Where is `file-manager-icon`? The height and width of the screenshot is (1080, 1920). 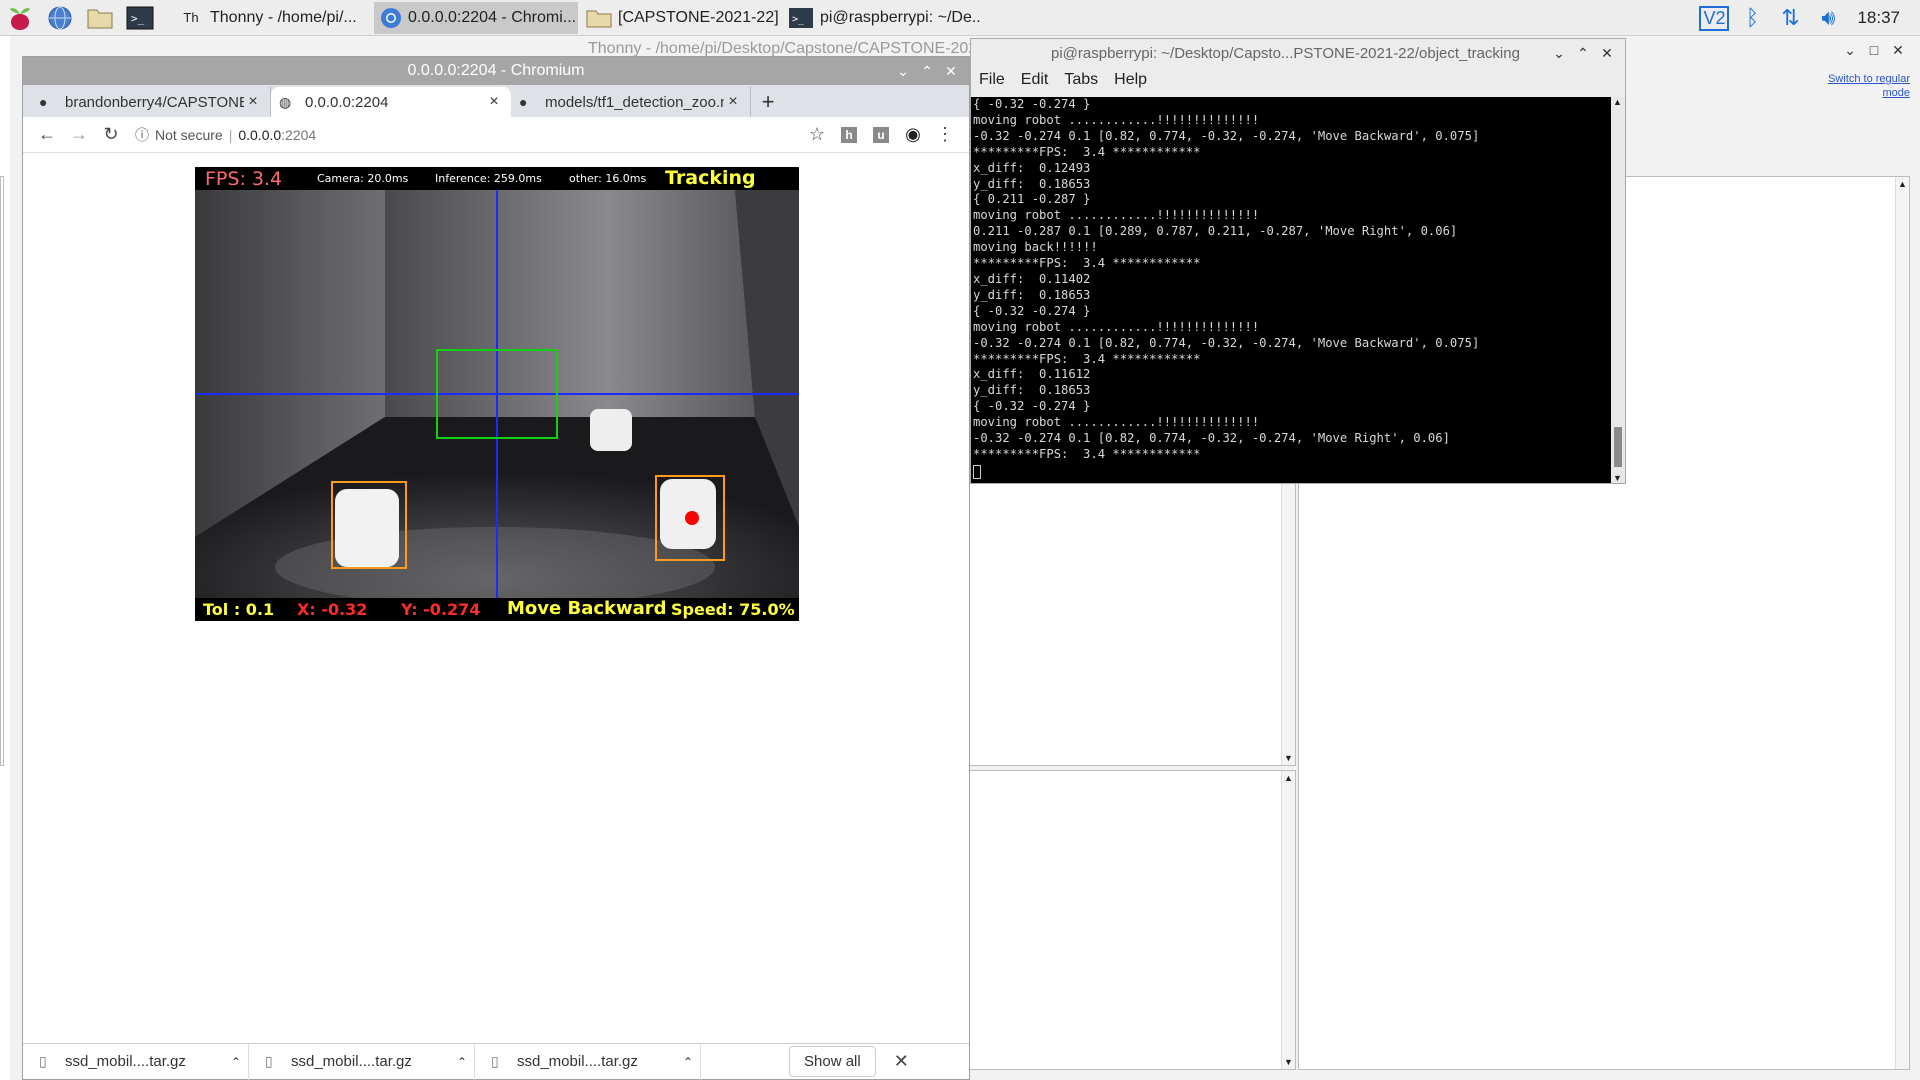
file-manager-icon is located at coordinates (100, 18).